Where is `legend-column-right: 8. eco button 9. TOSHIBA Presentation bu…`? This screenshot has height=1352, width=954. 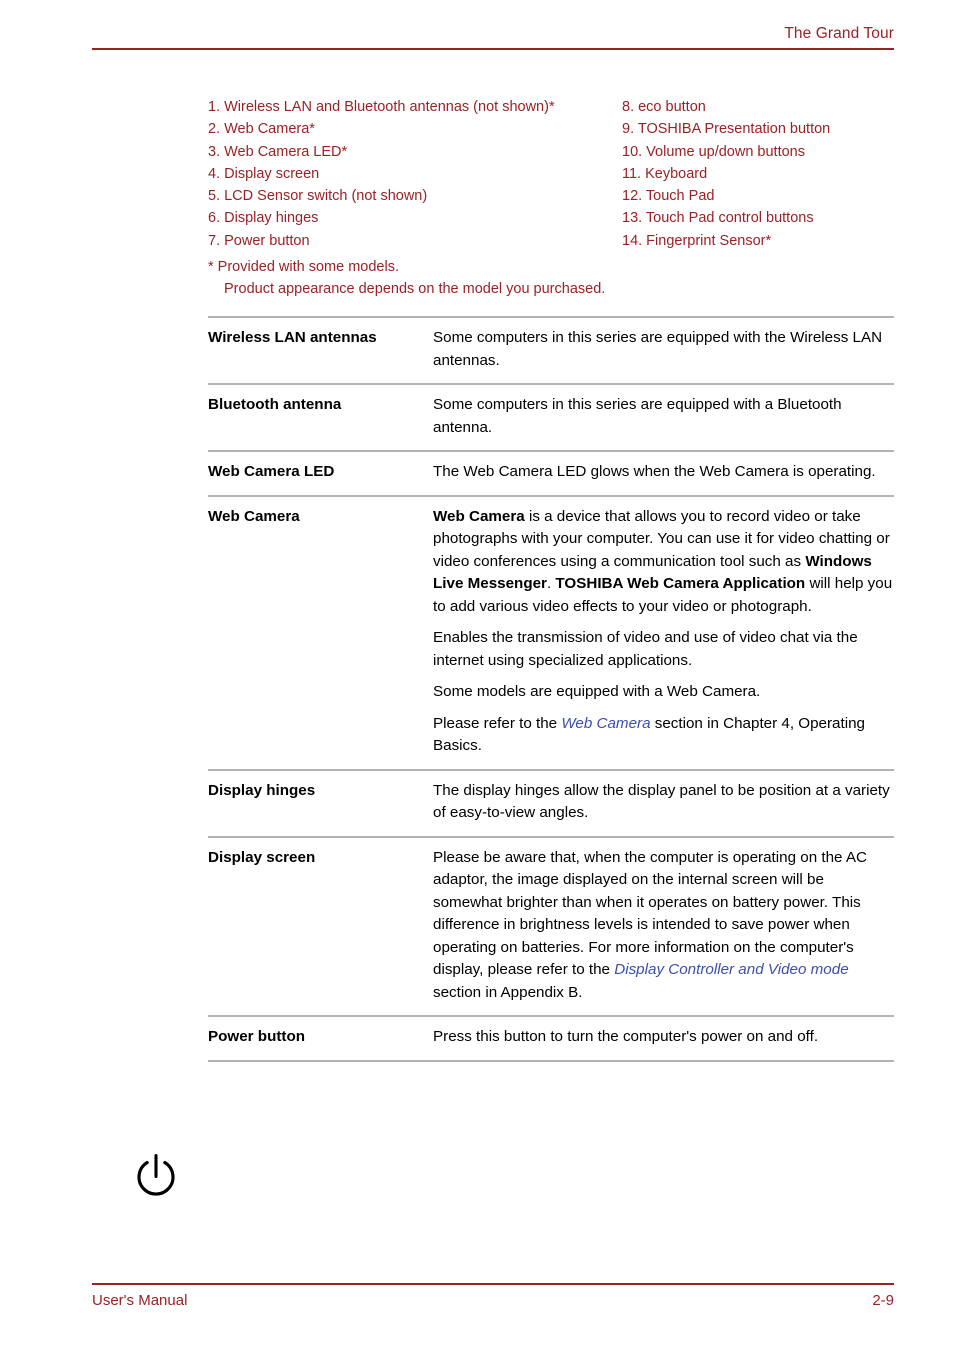 legend-column-right: 8. eco button 9. TOSHIBA Presentation bu… is located at coordinates (760, 174).